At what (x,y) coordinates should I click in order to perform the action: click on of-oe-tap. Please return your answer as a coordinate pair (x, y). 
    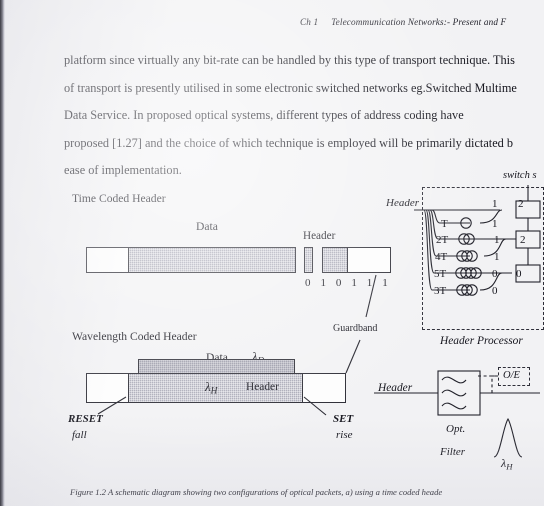
    Looking at the image, I should click on (494, 384).